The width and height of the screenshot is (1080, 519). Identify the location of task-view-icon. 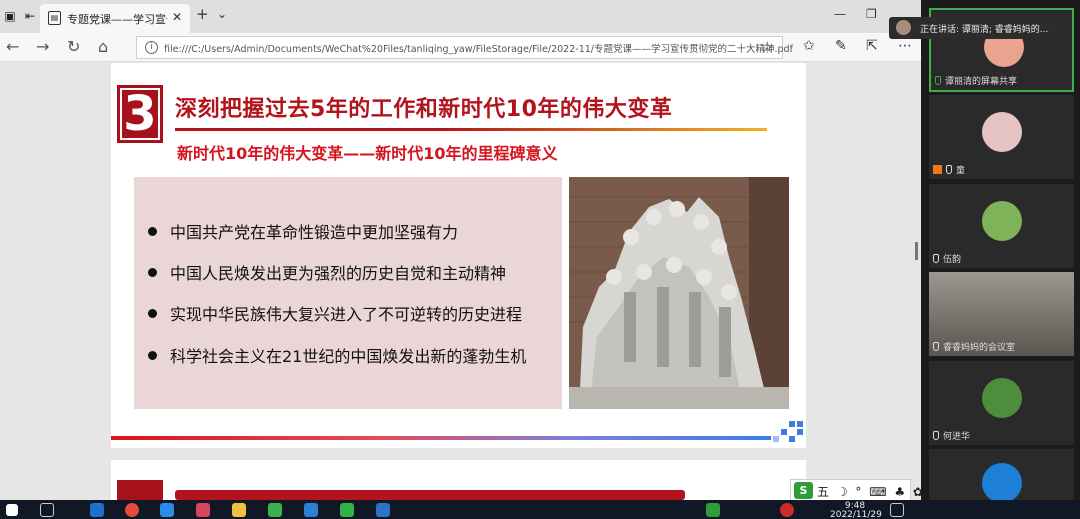
(47, 510).